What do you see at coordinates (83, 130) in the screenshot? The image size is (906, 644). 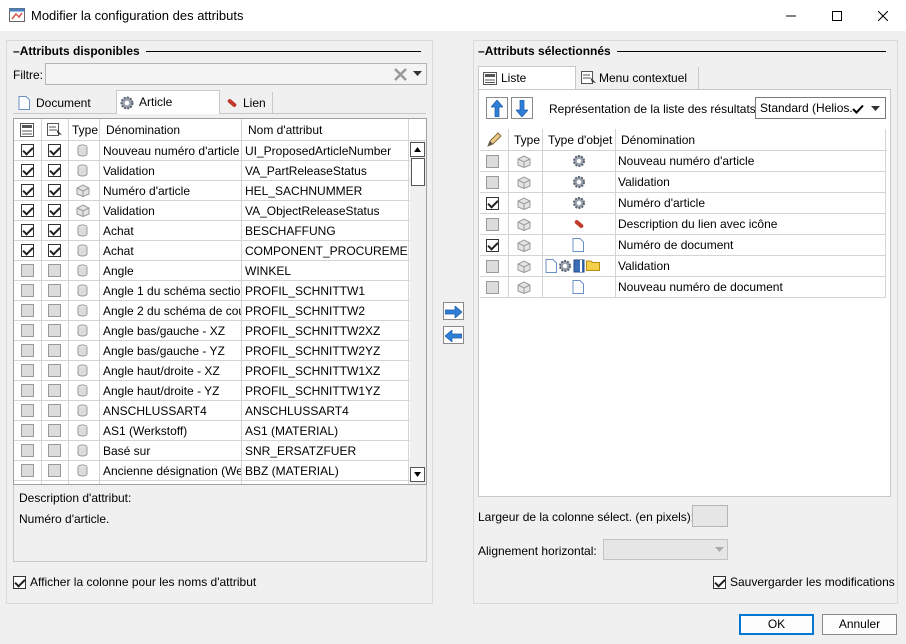 I see `col-type: Type` at bounding box center [83, 130].